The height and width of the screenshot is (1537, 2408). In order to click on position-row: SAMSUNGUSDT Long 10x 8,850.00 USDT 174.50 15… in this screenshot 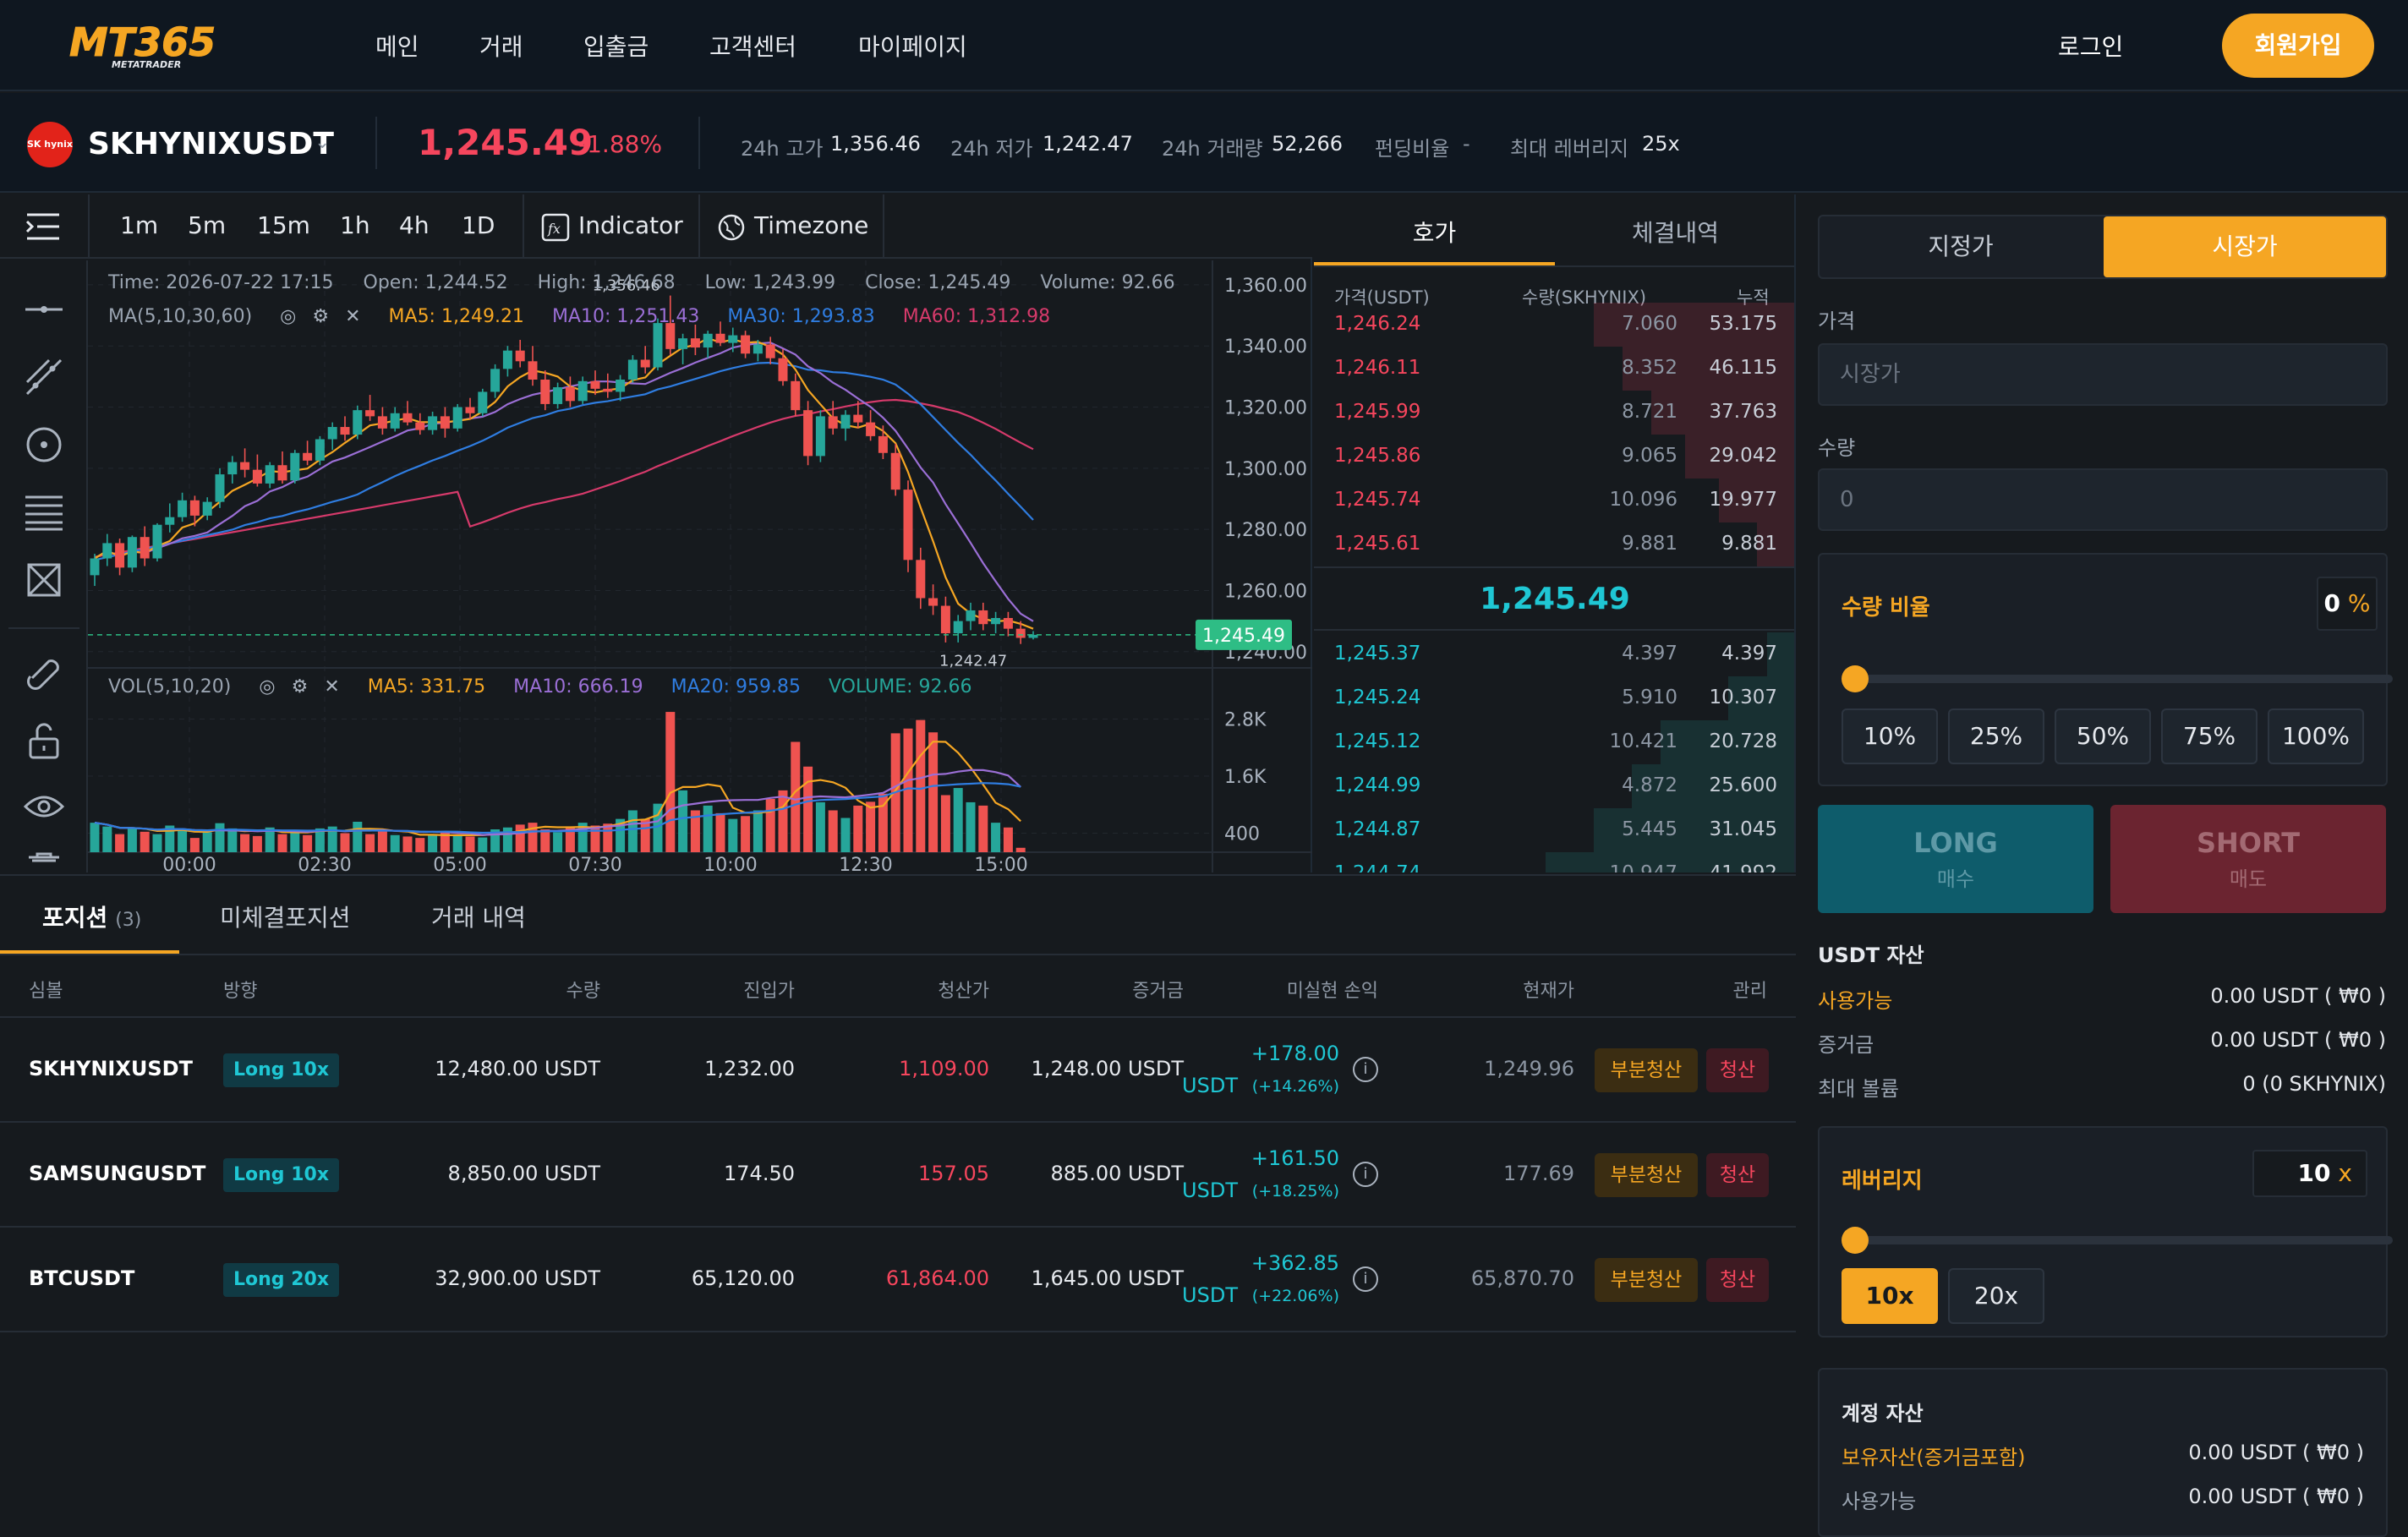, I will do `click(898, 1175)`.